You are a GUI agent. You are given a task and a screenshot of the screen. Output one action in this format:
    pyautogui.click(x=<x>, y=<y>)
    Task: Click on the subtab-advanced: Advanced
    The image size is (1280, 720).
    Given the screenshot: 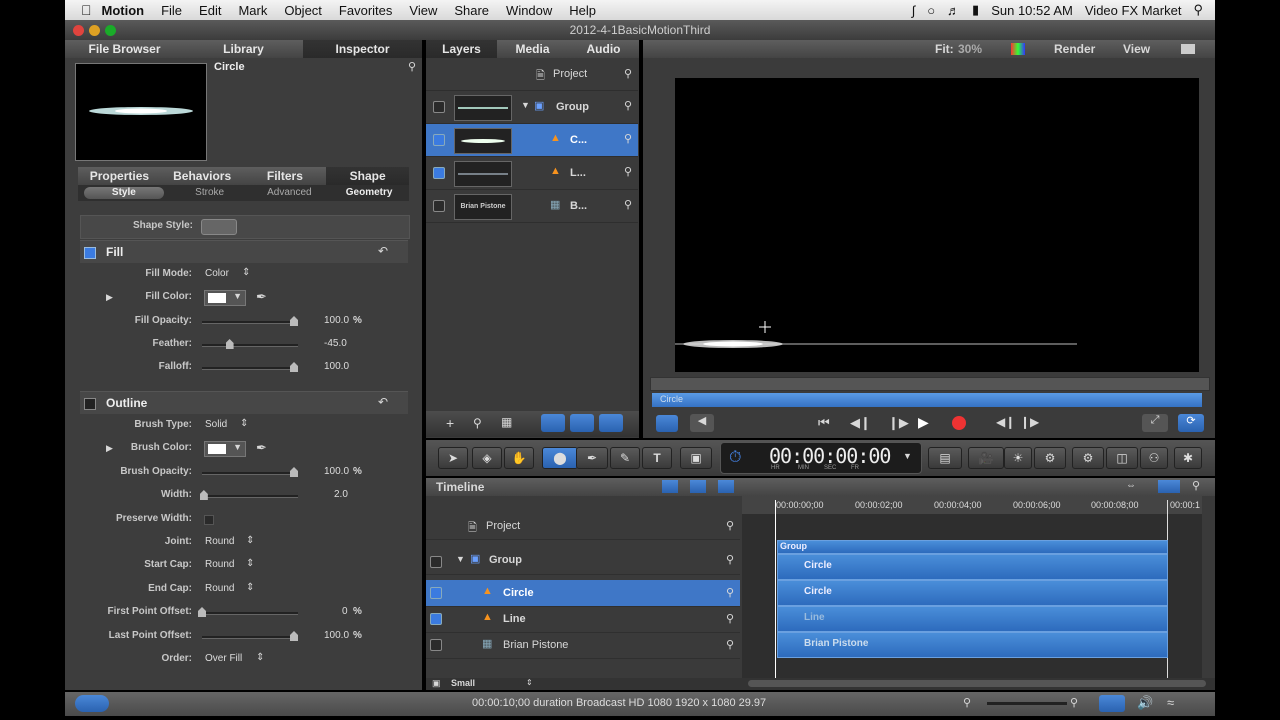 What is the action you would take?
    pyautogui.click(x=290, y=193)
    